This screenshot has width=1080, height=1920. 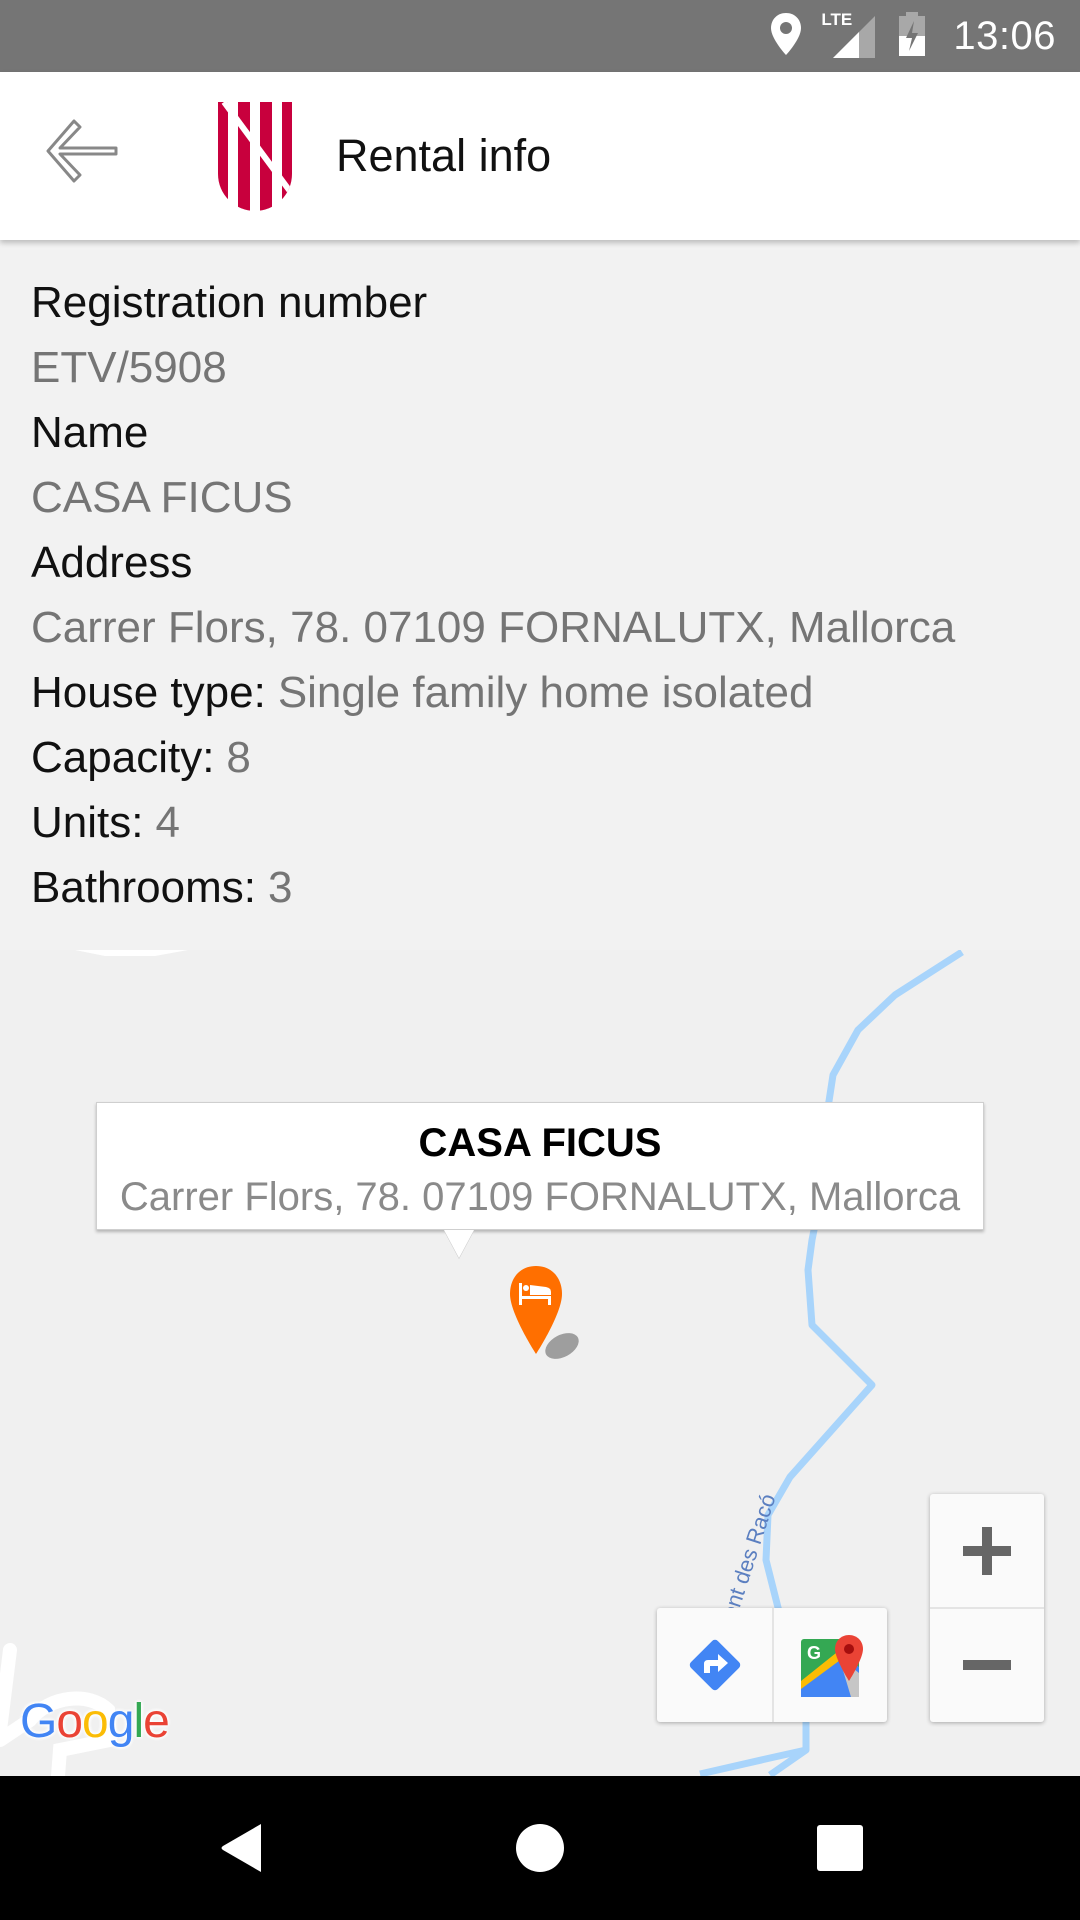 I want to click on system-navigation-bar, so click(x=540, y=1848).